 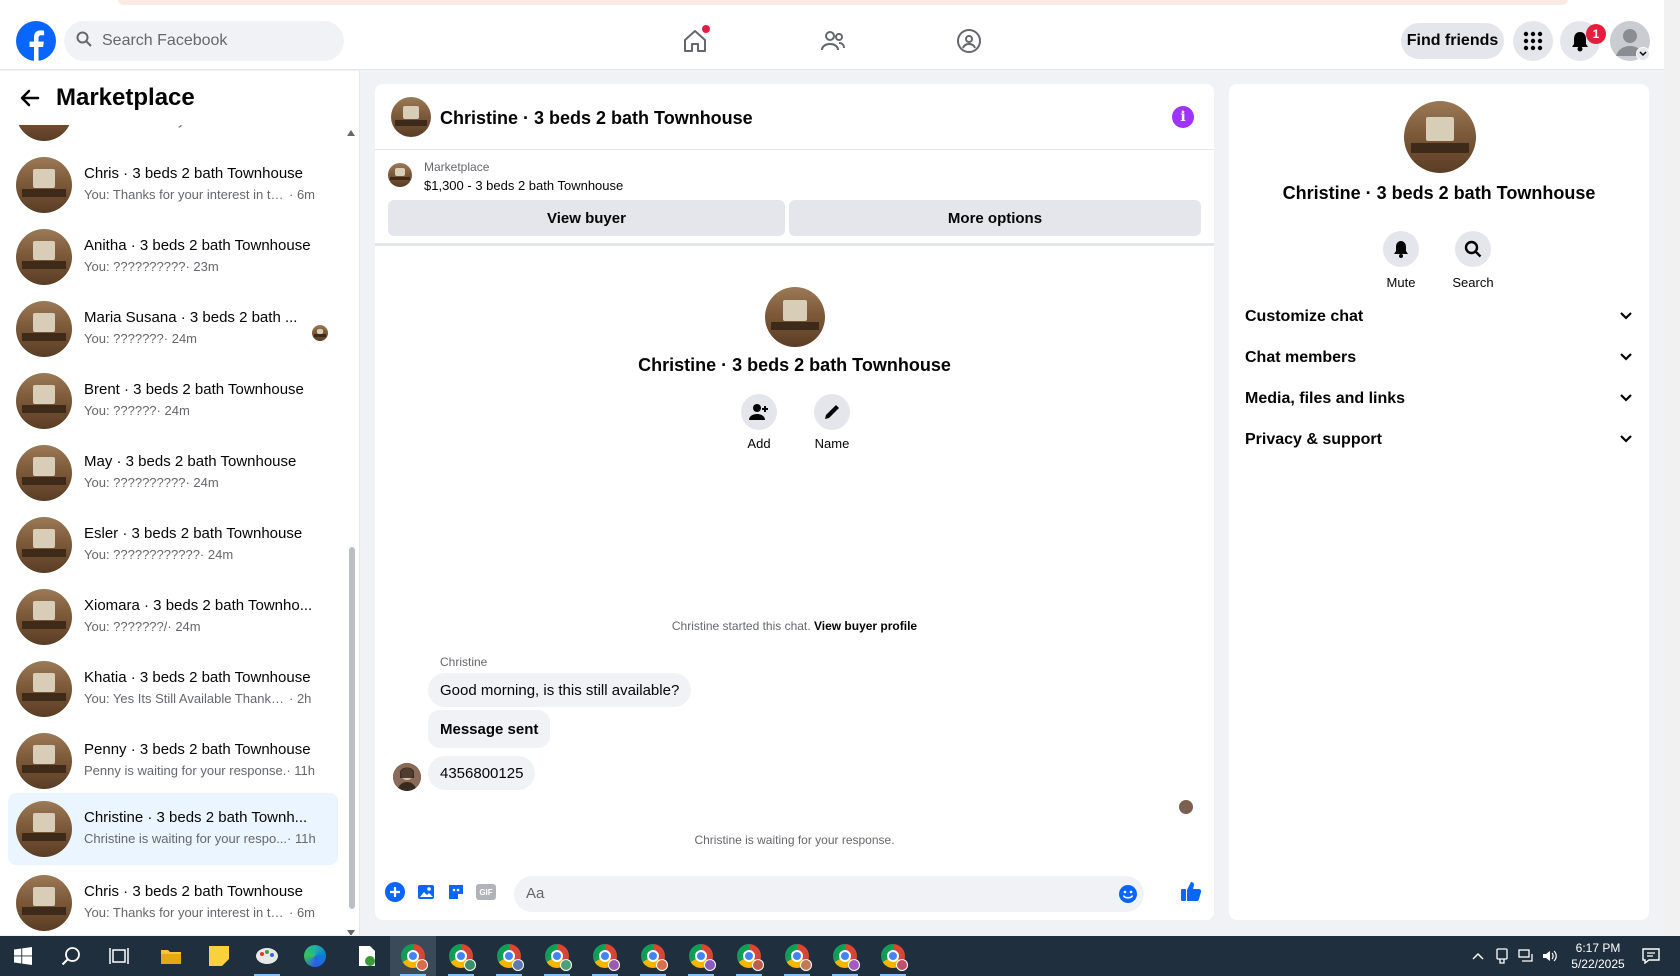 I want to click on chevron-down-icon, so click(x=1626, y=358).